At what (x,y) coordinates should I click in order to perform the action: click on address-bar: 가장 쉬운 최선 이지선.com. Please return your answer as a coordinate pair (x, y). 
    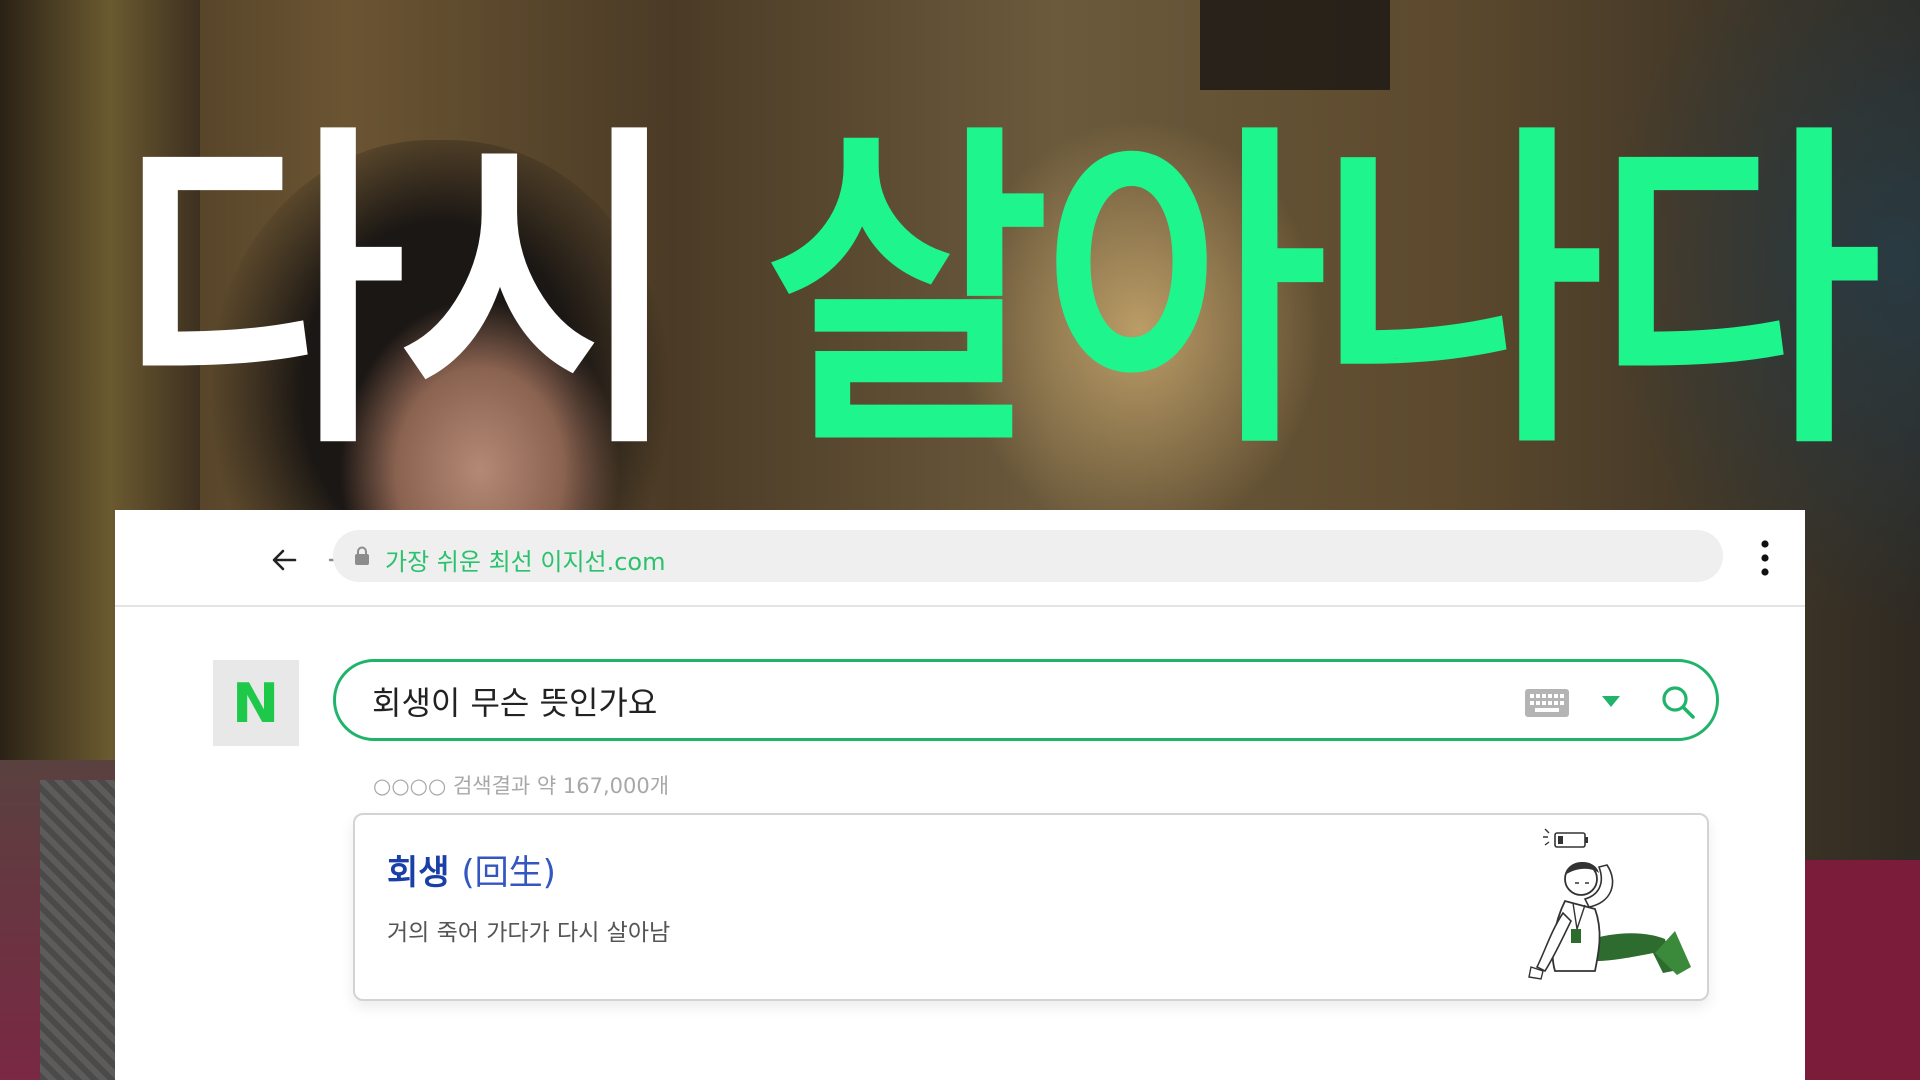
    Looking at the image, I should click on (1028, 556).